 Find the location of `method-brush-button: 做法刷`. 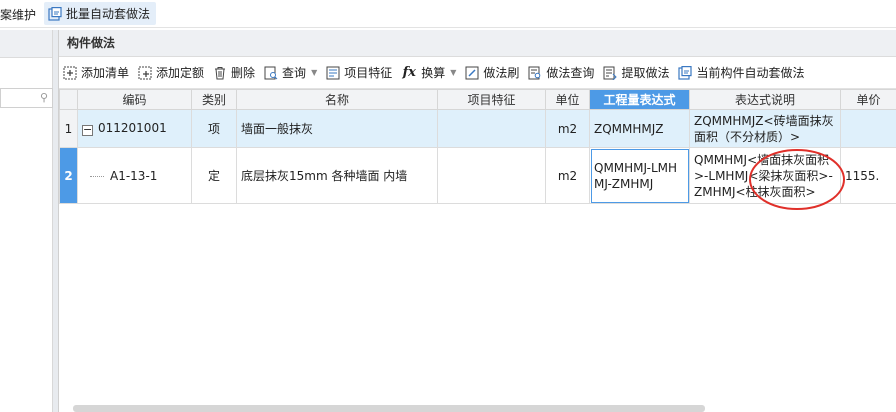

method-brush-button: 做法刷 is located at coordinates (492, 72).